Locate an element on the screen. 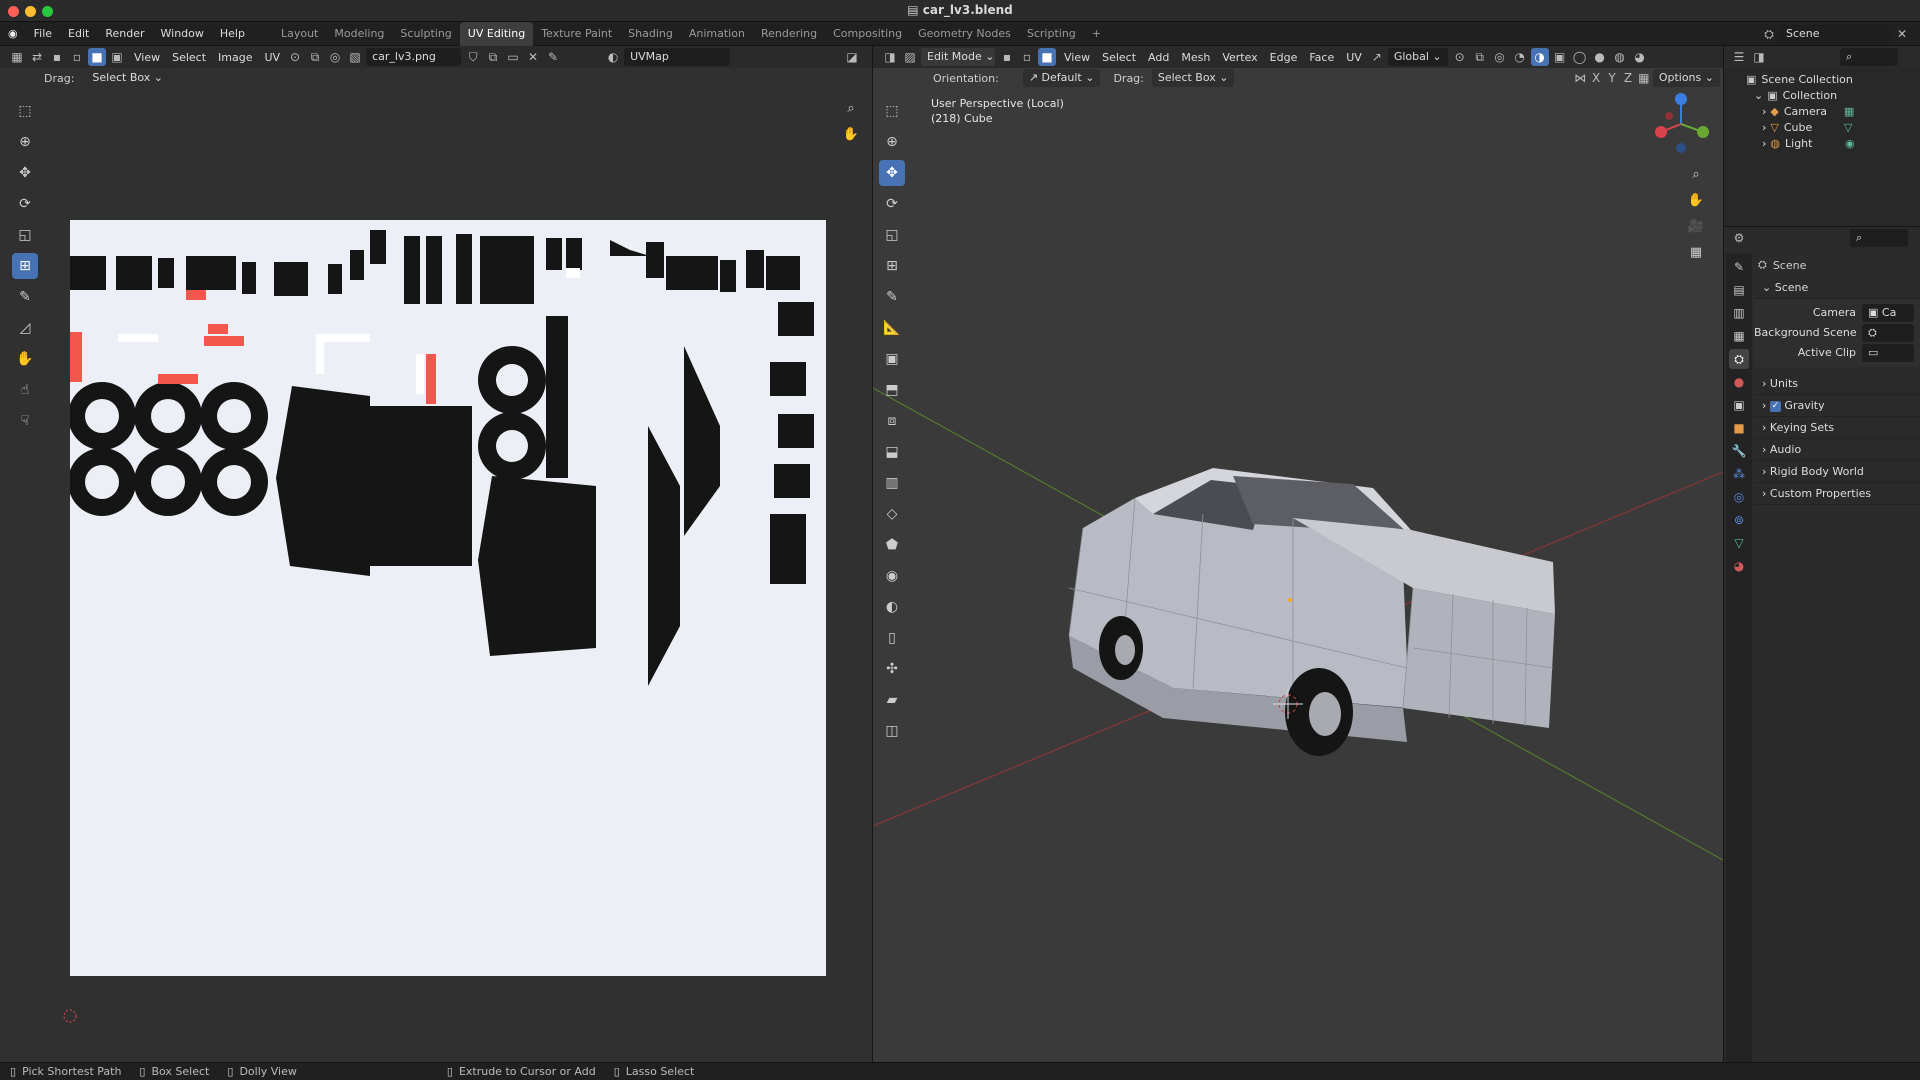  scale-tool-icon: ◱ is located at coordinates (892, 235).